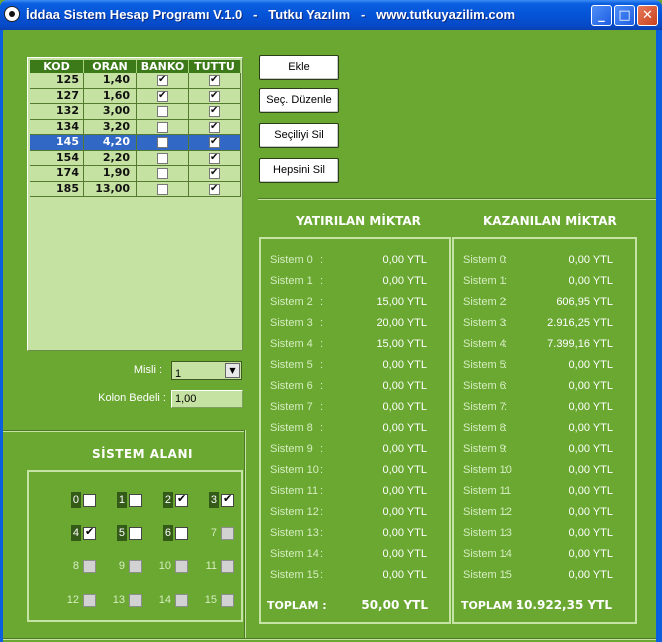 The image size is (662, 642). What do you see at coordinates (135, 96) in the screenshot?
I see `list-item: 127 1,60` at bounding box center [135, 96].